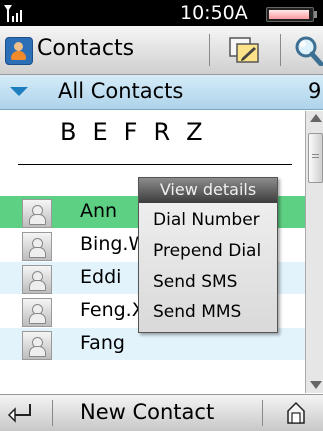 Image resolution: width=323 pixels, height=431 pixels. Describe the element at coordinates (19, 51) in the screenshot. I see `contacts-app-icon` at that location.